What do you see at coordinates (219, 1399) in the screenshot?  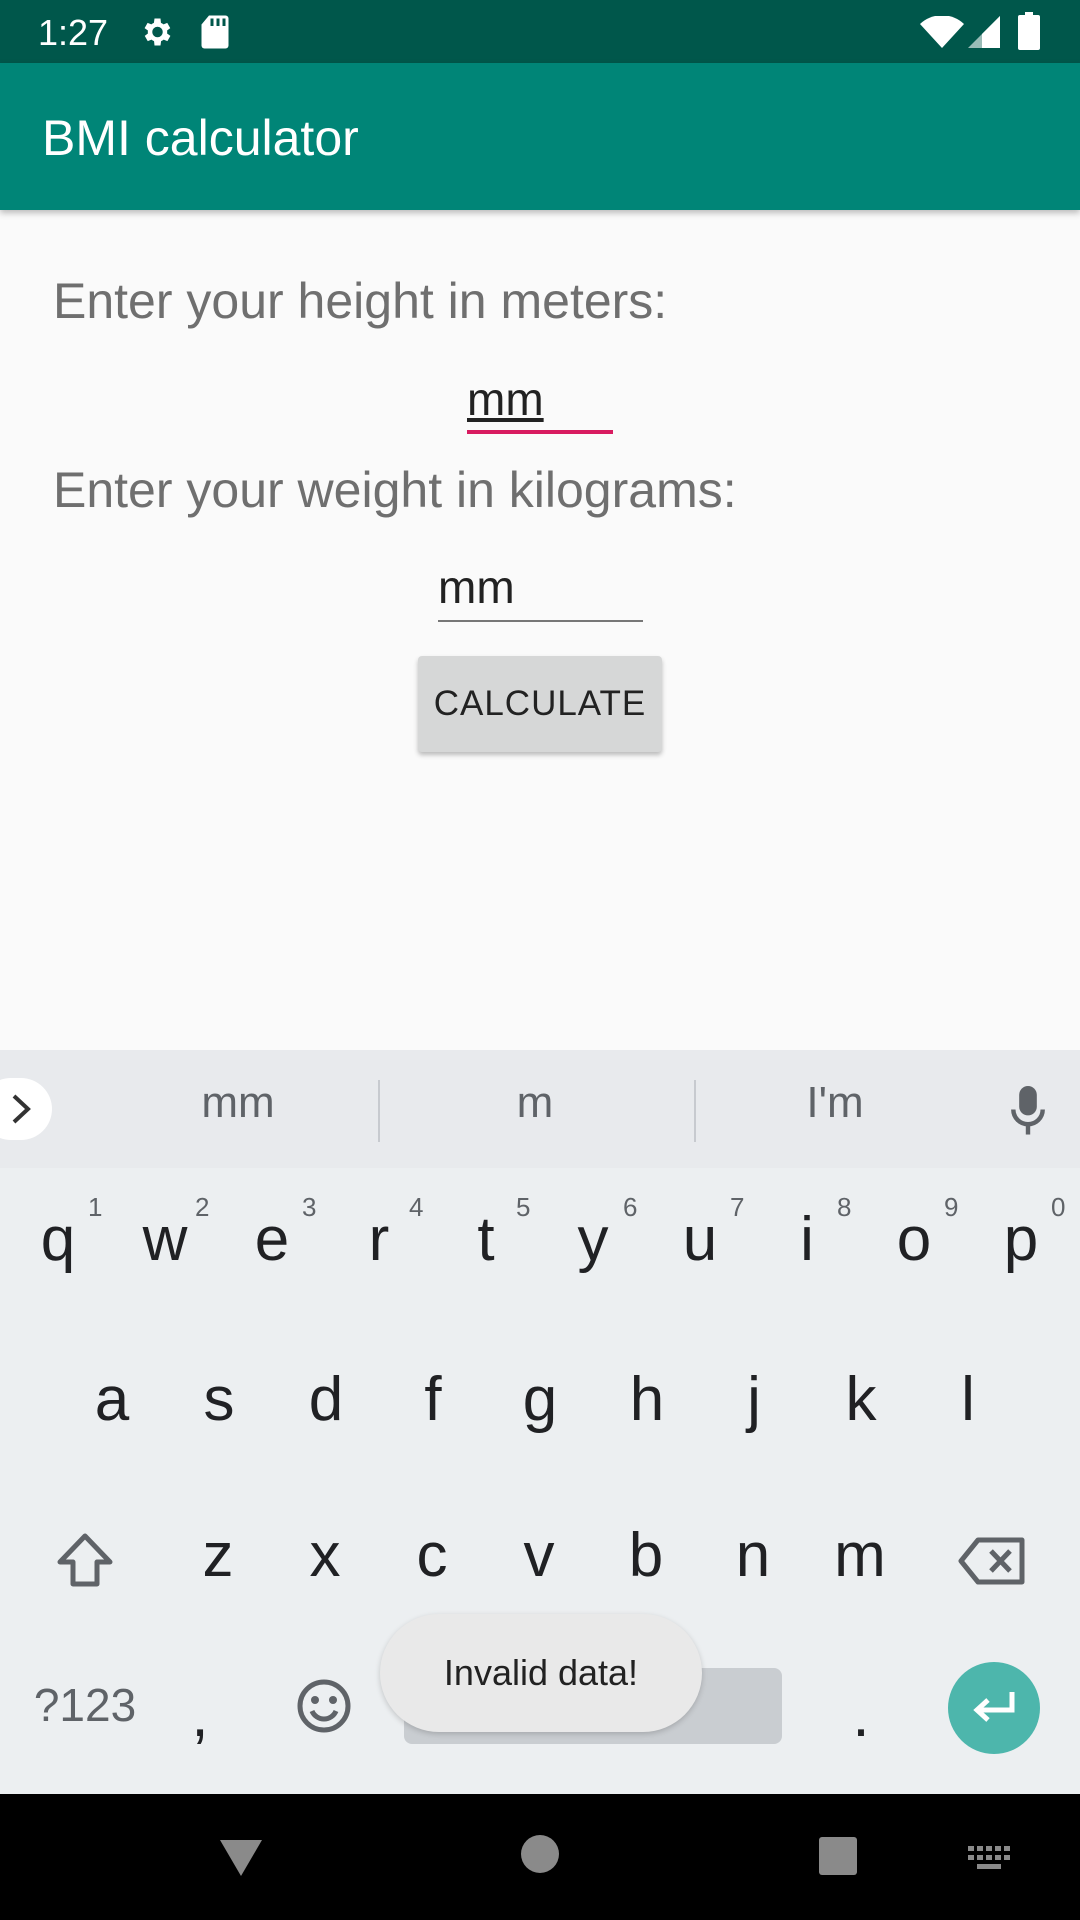 I see `key-s: s` at bounding box center [219, 1399].